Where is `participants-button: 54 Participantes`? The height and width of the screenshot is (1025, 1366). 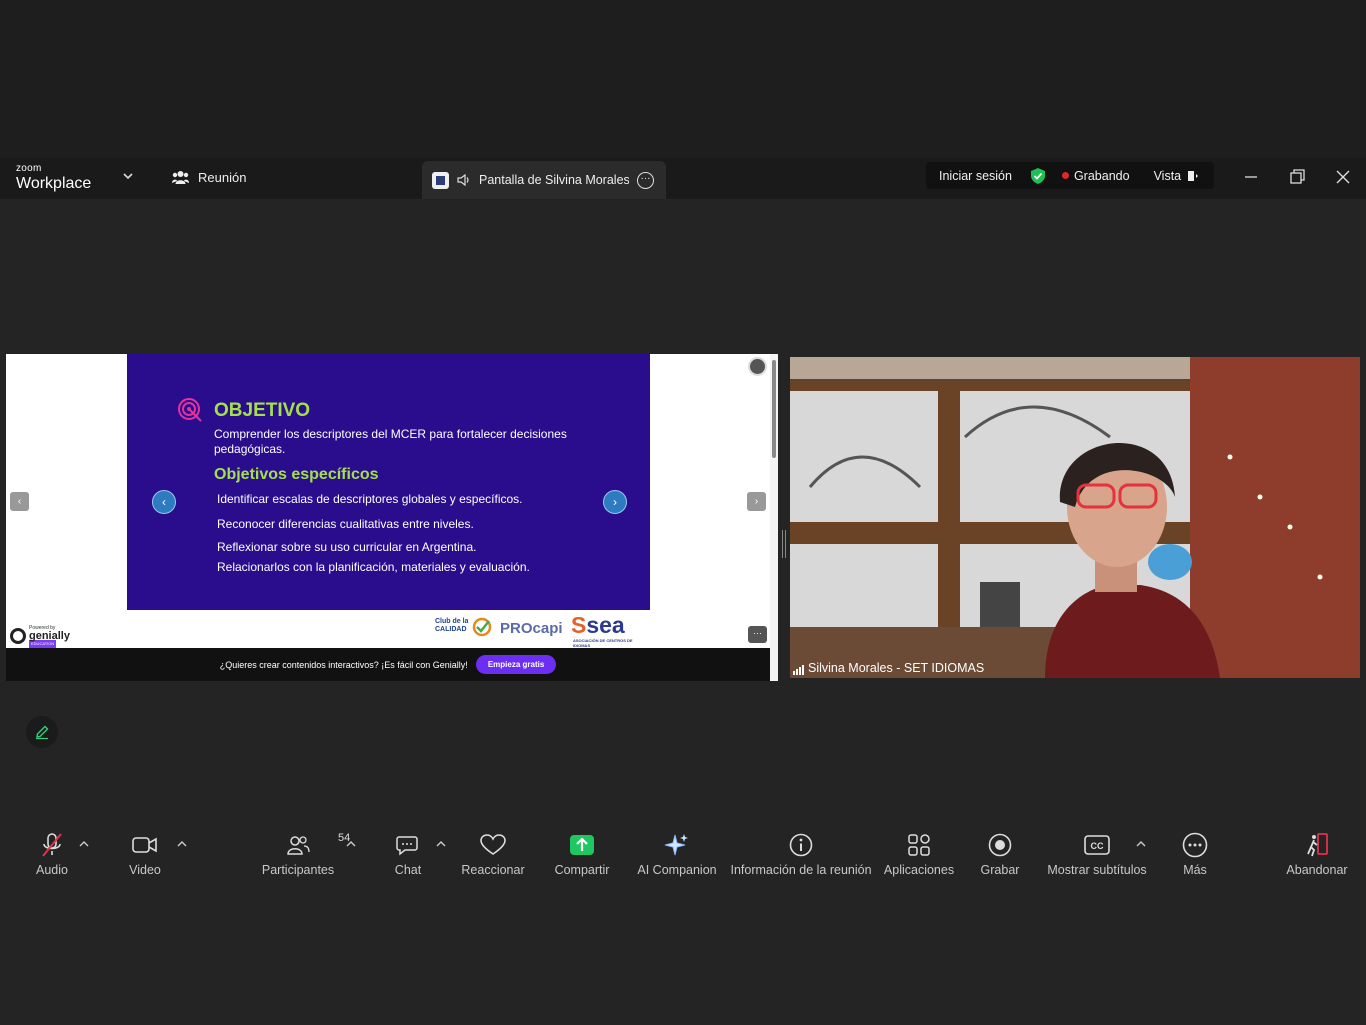 participants-button: 54 Participantes is located at coordinates (305, 855).